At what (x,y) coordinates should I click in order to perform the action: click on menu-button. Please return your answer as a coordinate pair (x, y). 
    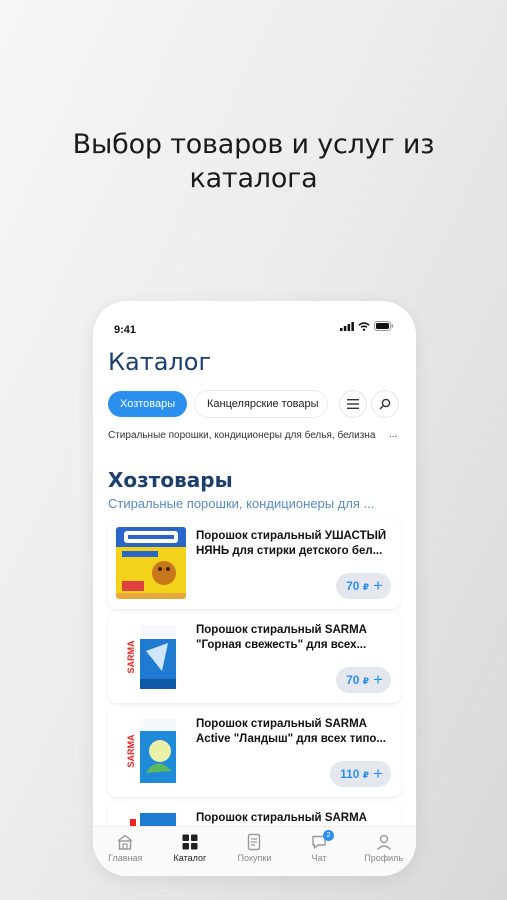
    Looking at the image, I should click on (353, 404).